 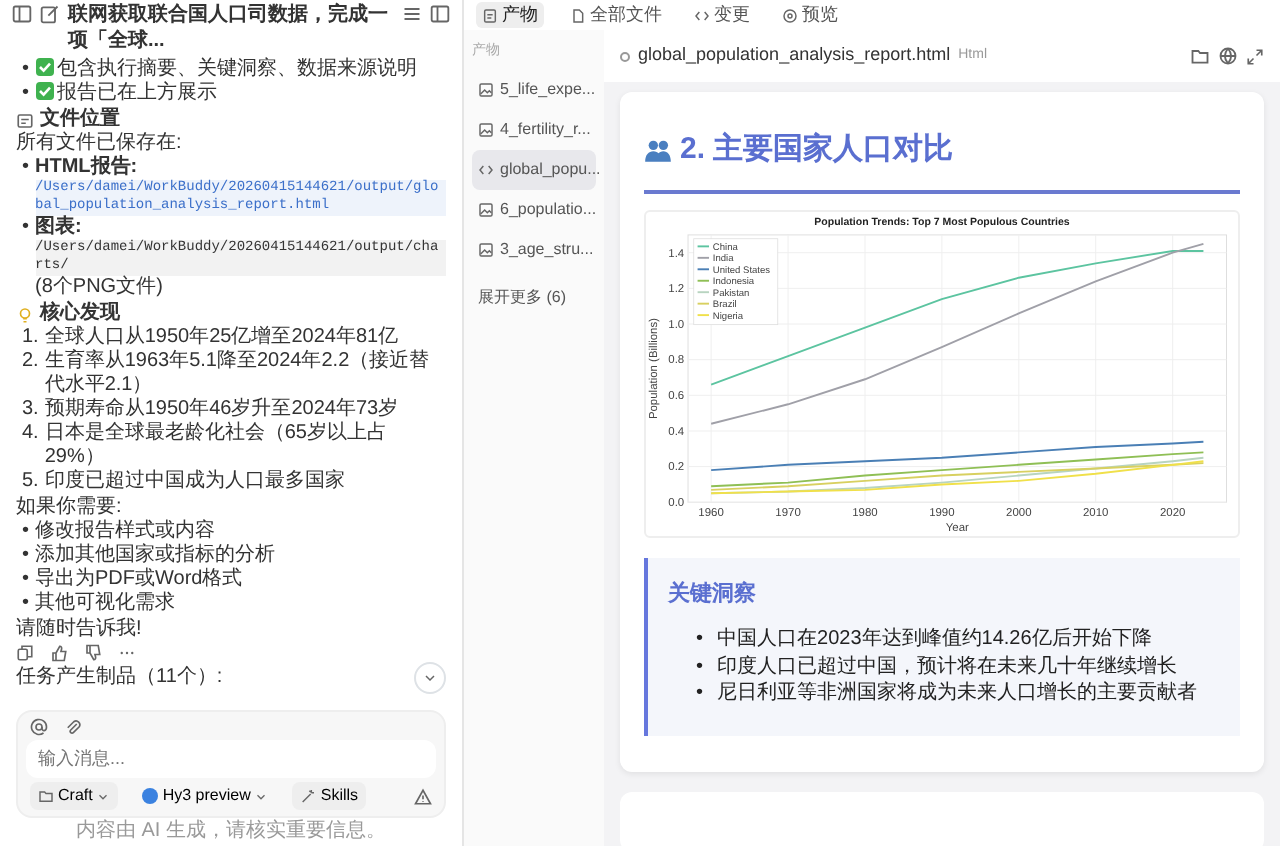 I want to click on section-title: 2. 主要国家人口对比, so click(x=817, y=149).